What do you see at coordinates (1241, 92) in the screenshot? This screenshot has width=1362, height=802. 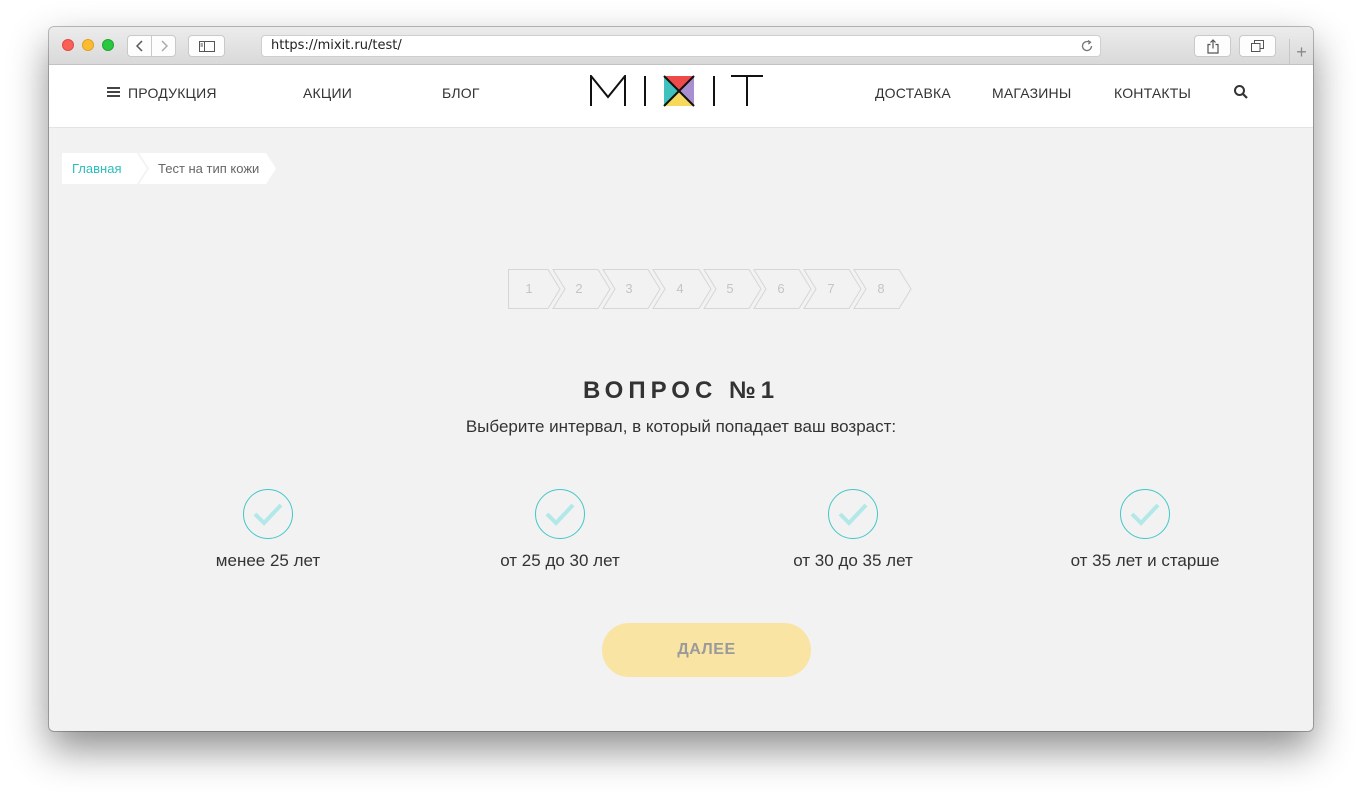 I see `search-icon` at bounding box center [1241, 92].